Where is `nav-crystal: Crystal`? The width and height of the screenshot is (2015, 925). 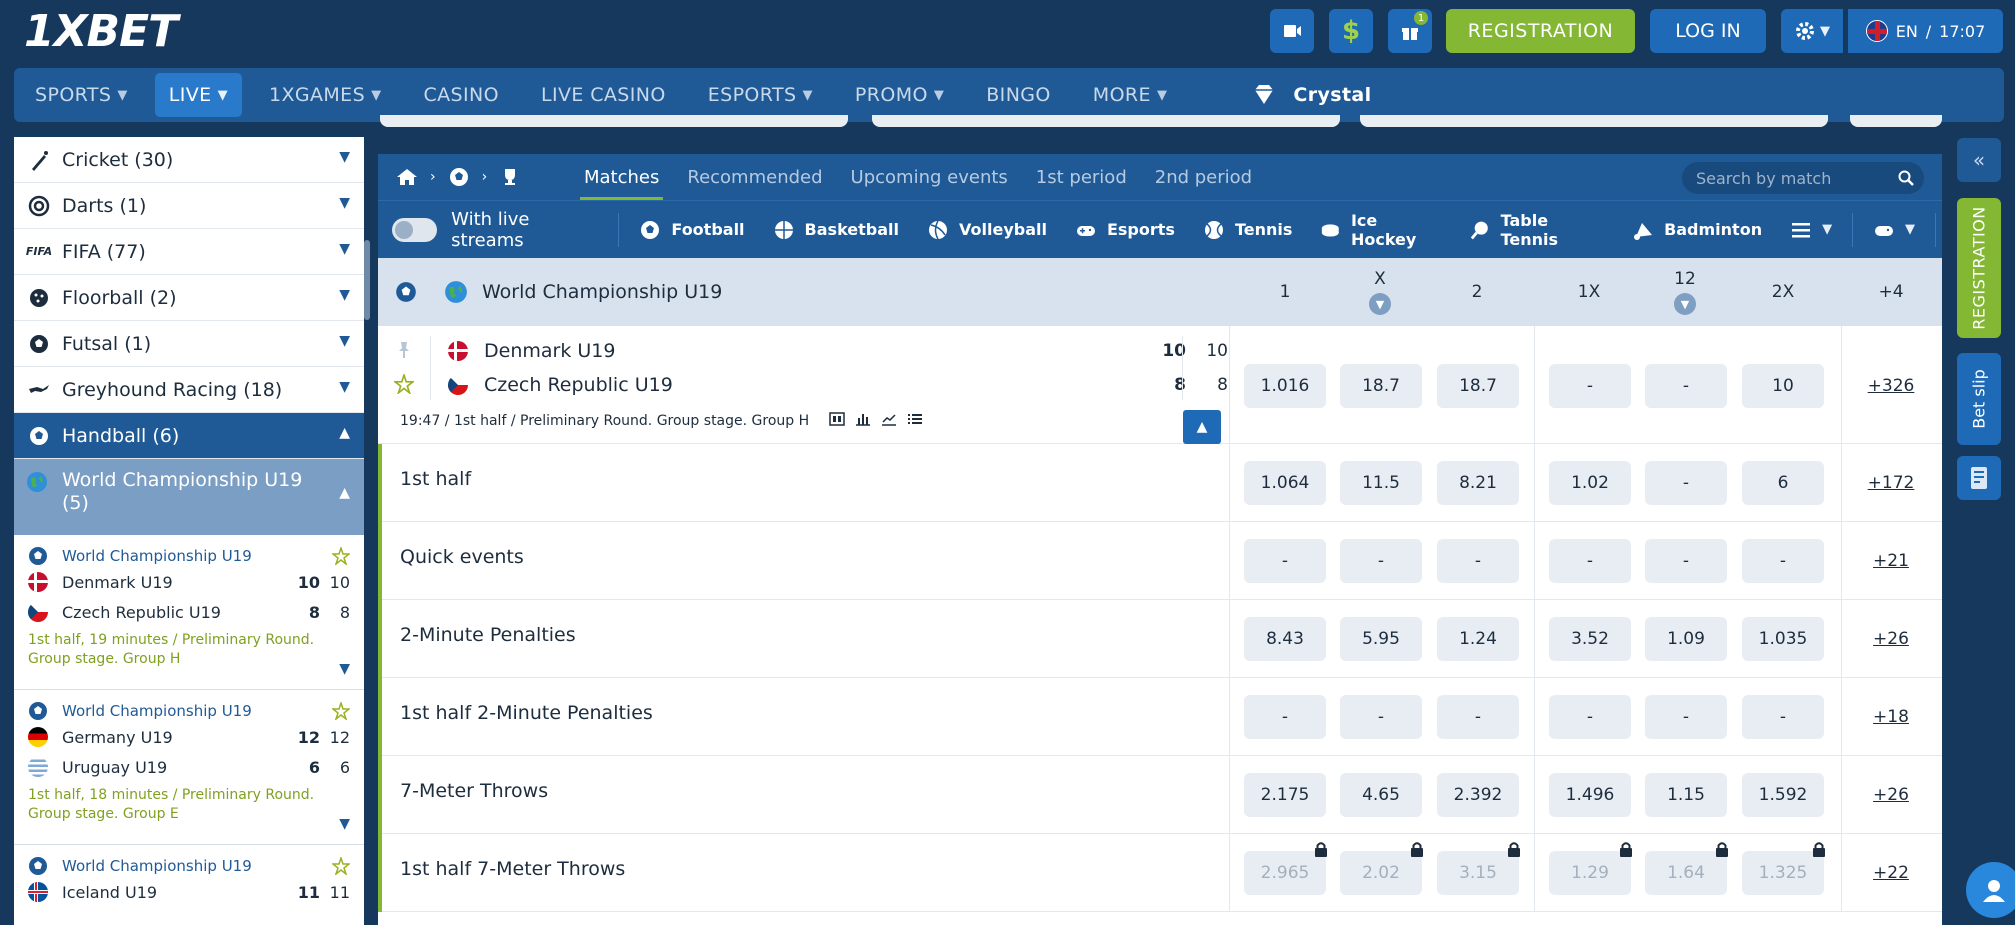 nav-crystal: Crystal is located at coordinates (1310, 95).